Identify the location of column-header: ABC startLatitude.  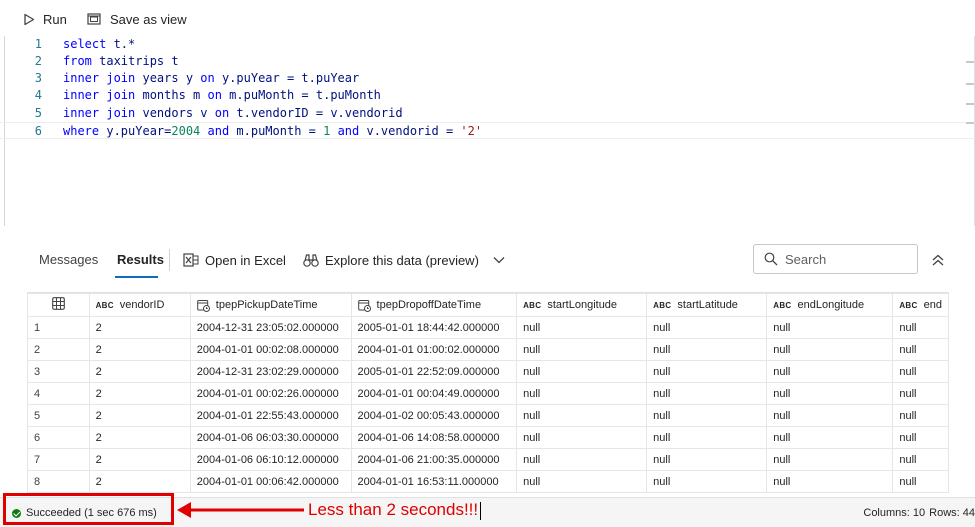
(707, 305).